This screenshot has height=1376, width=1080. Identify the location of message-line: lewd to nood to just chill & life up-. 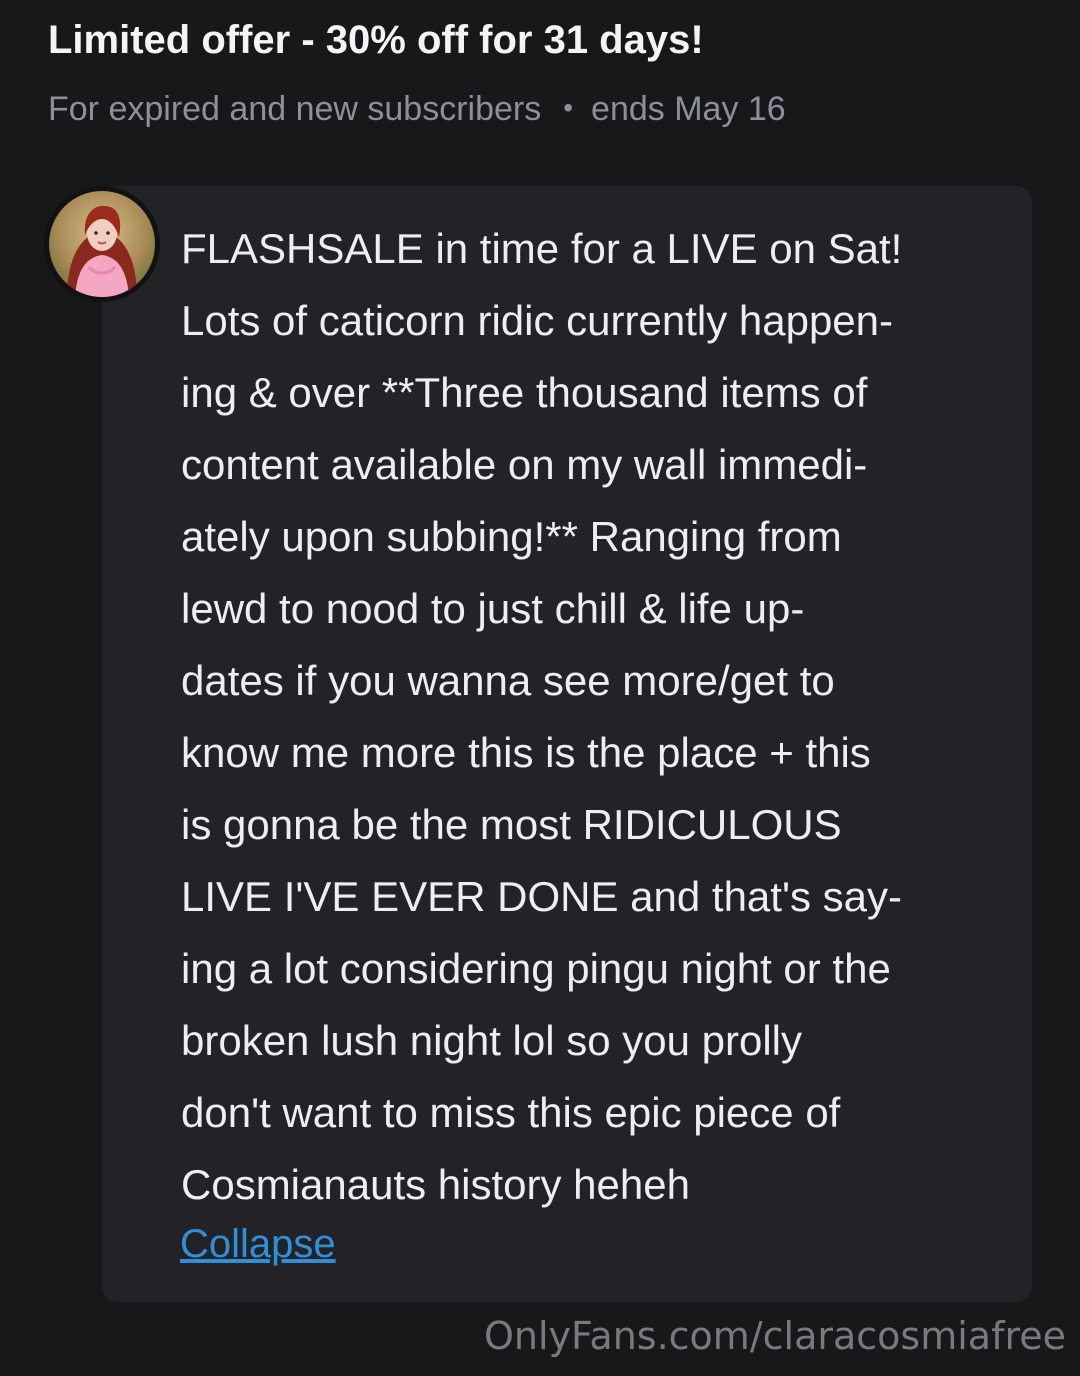
(493, 608).